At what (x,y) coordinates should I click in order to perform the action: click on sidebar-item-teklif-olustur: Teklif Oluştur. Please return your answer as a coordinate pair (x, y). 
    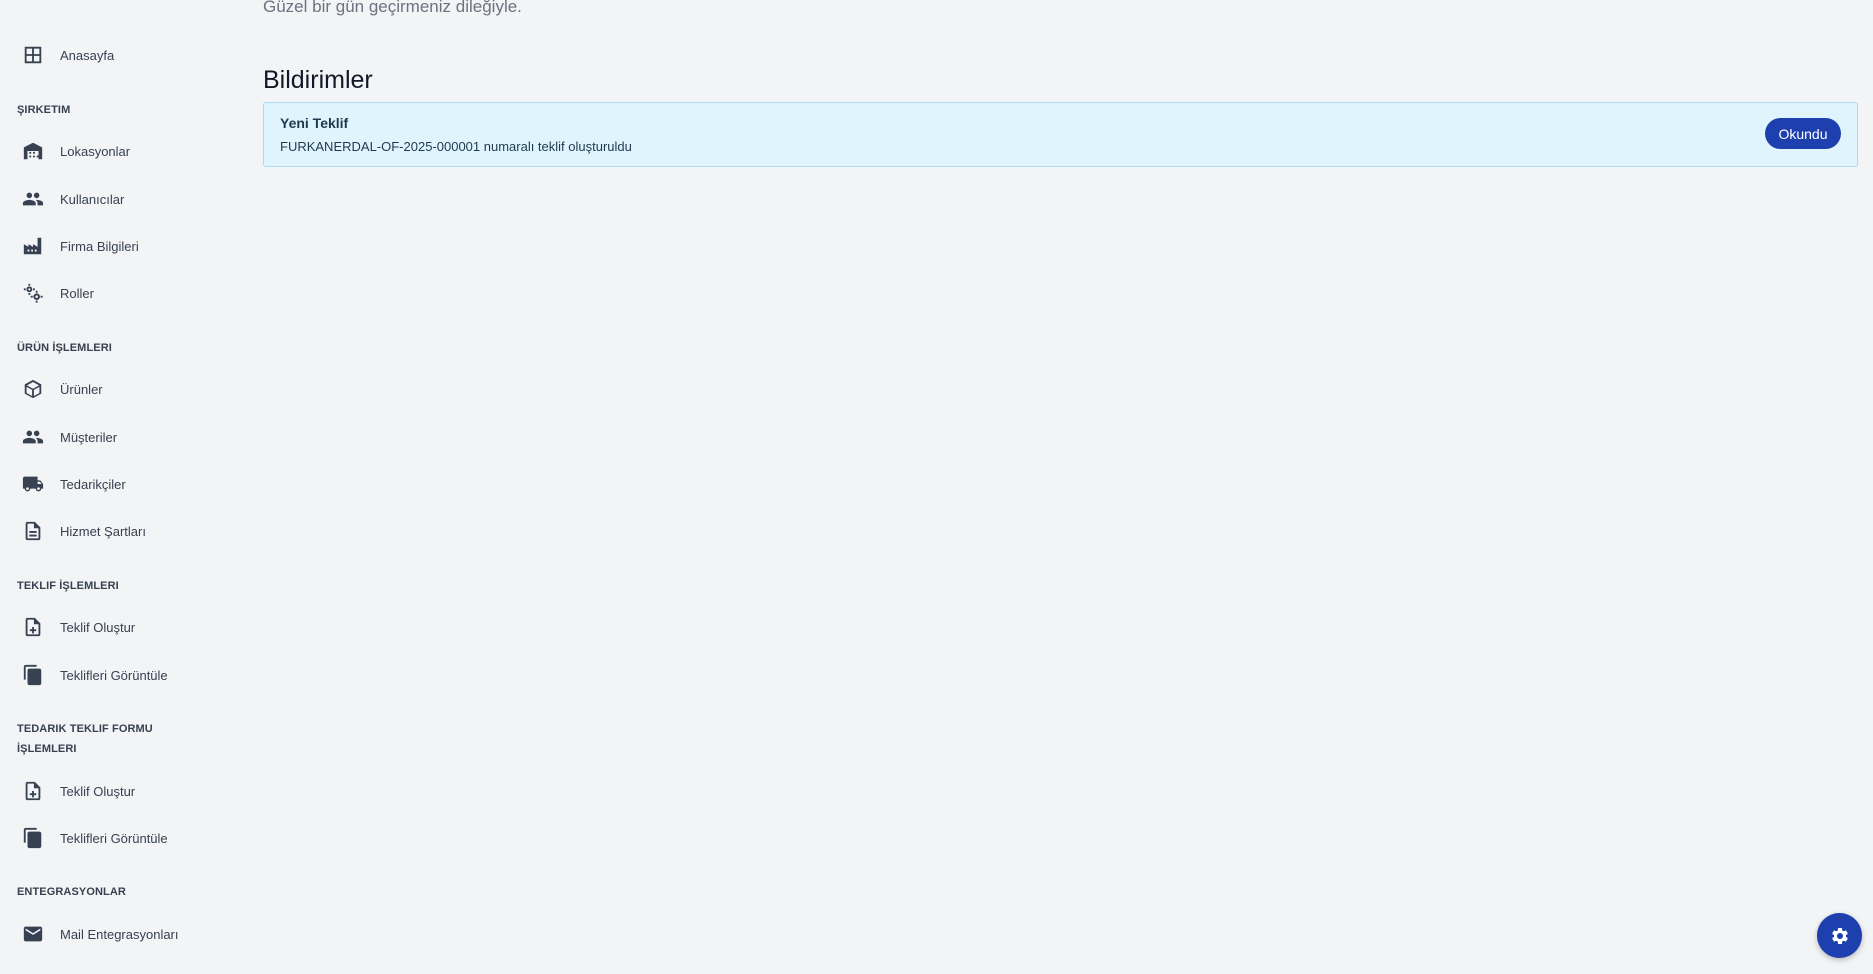
    Looking at the image, I should click on (120, 627).